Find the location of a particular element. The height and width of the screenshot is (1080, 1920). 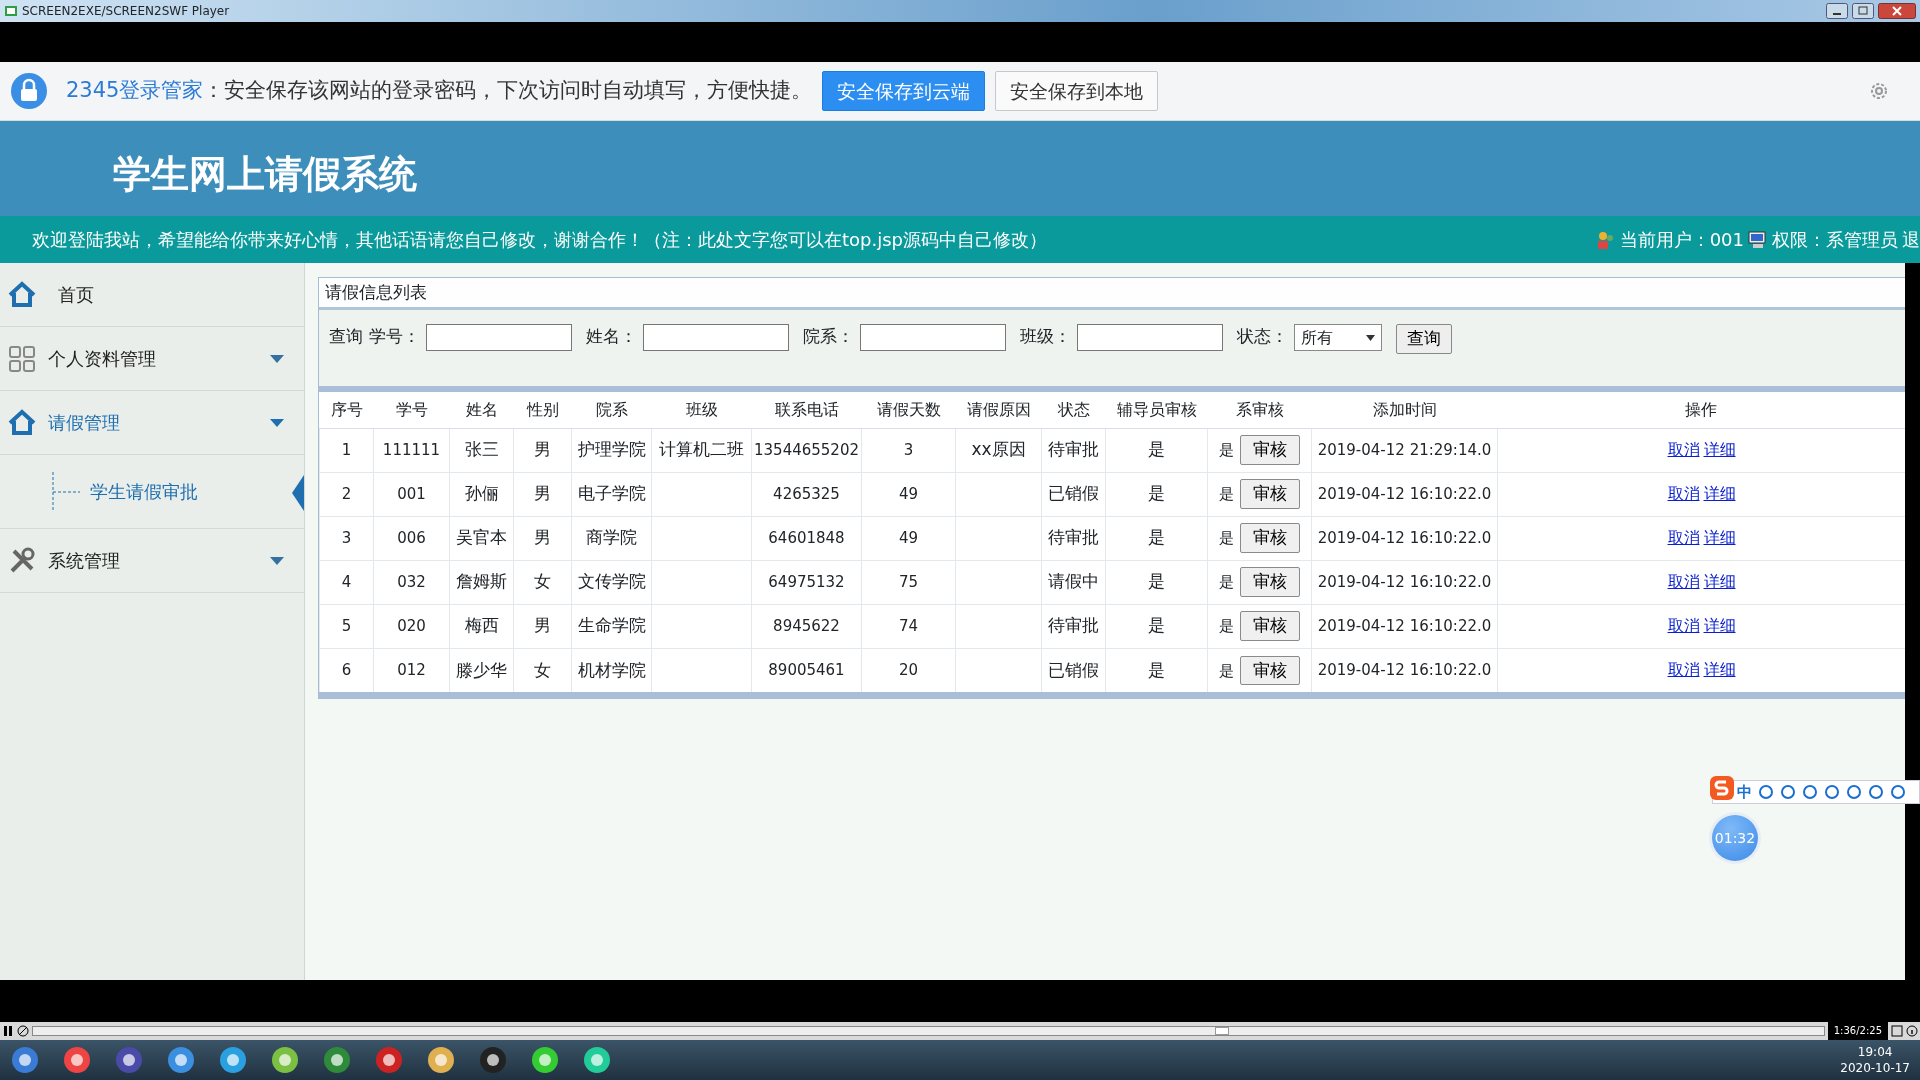

table-cell: 4265325 is located at coordinates (806, 493).